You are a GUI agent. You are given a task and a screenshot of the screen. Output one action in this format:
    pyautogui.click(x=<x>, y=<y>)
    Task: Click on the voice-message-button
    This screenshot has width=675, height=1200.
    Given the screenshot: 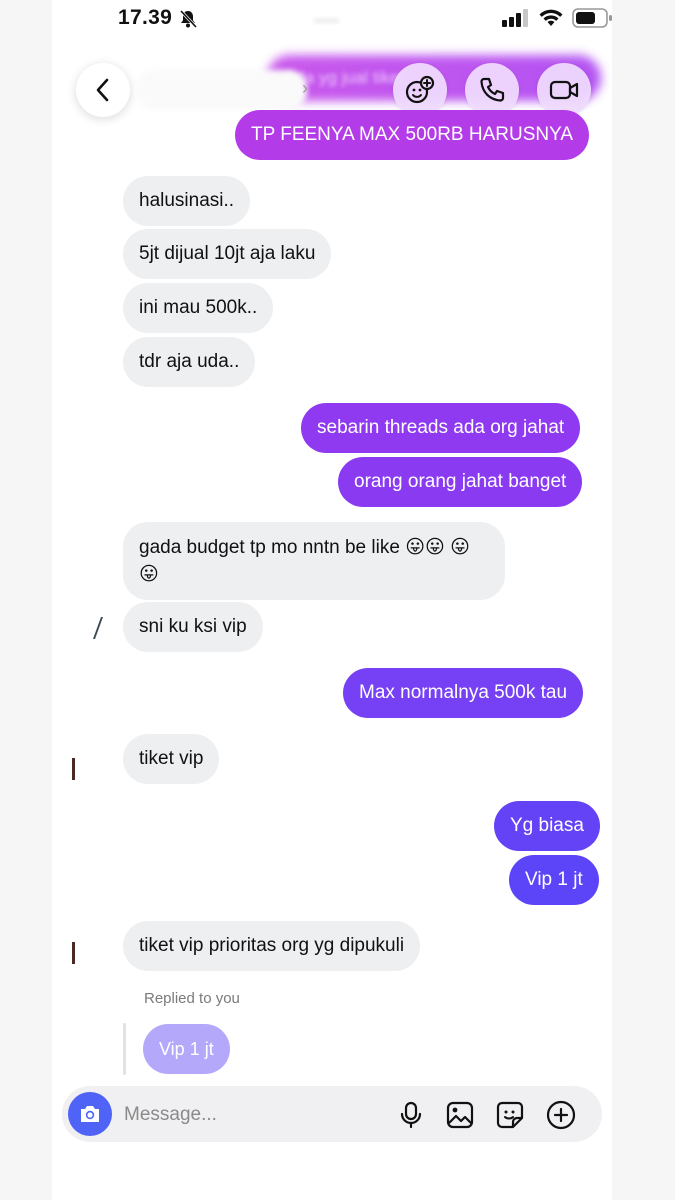 What is the action you would take?
    pyautogui.click(x=411, y=1115)
    